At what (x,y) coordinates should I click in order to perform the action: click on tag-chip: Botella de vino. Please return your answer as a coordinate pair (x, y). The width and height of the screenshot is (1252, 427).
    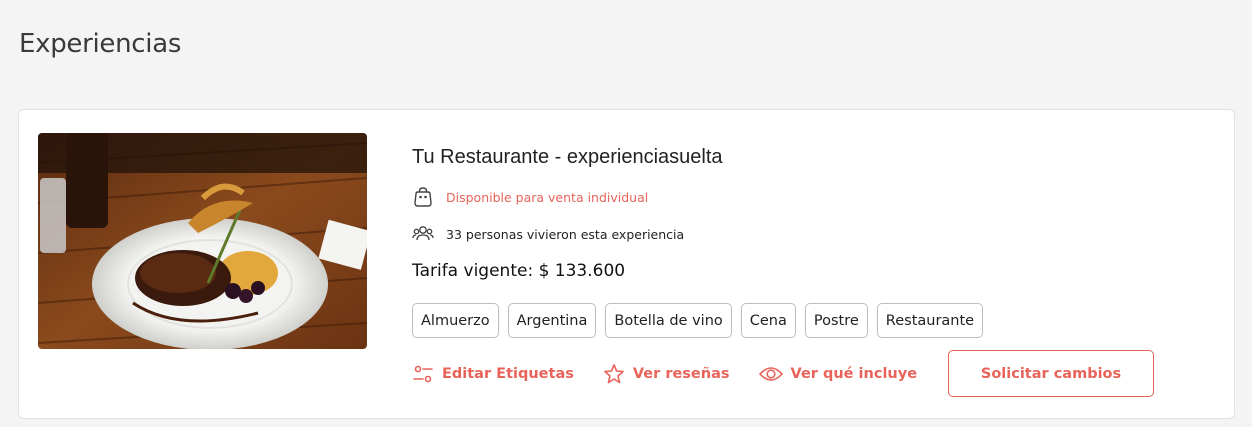
    Looking at the image, I should click on (668, 320).